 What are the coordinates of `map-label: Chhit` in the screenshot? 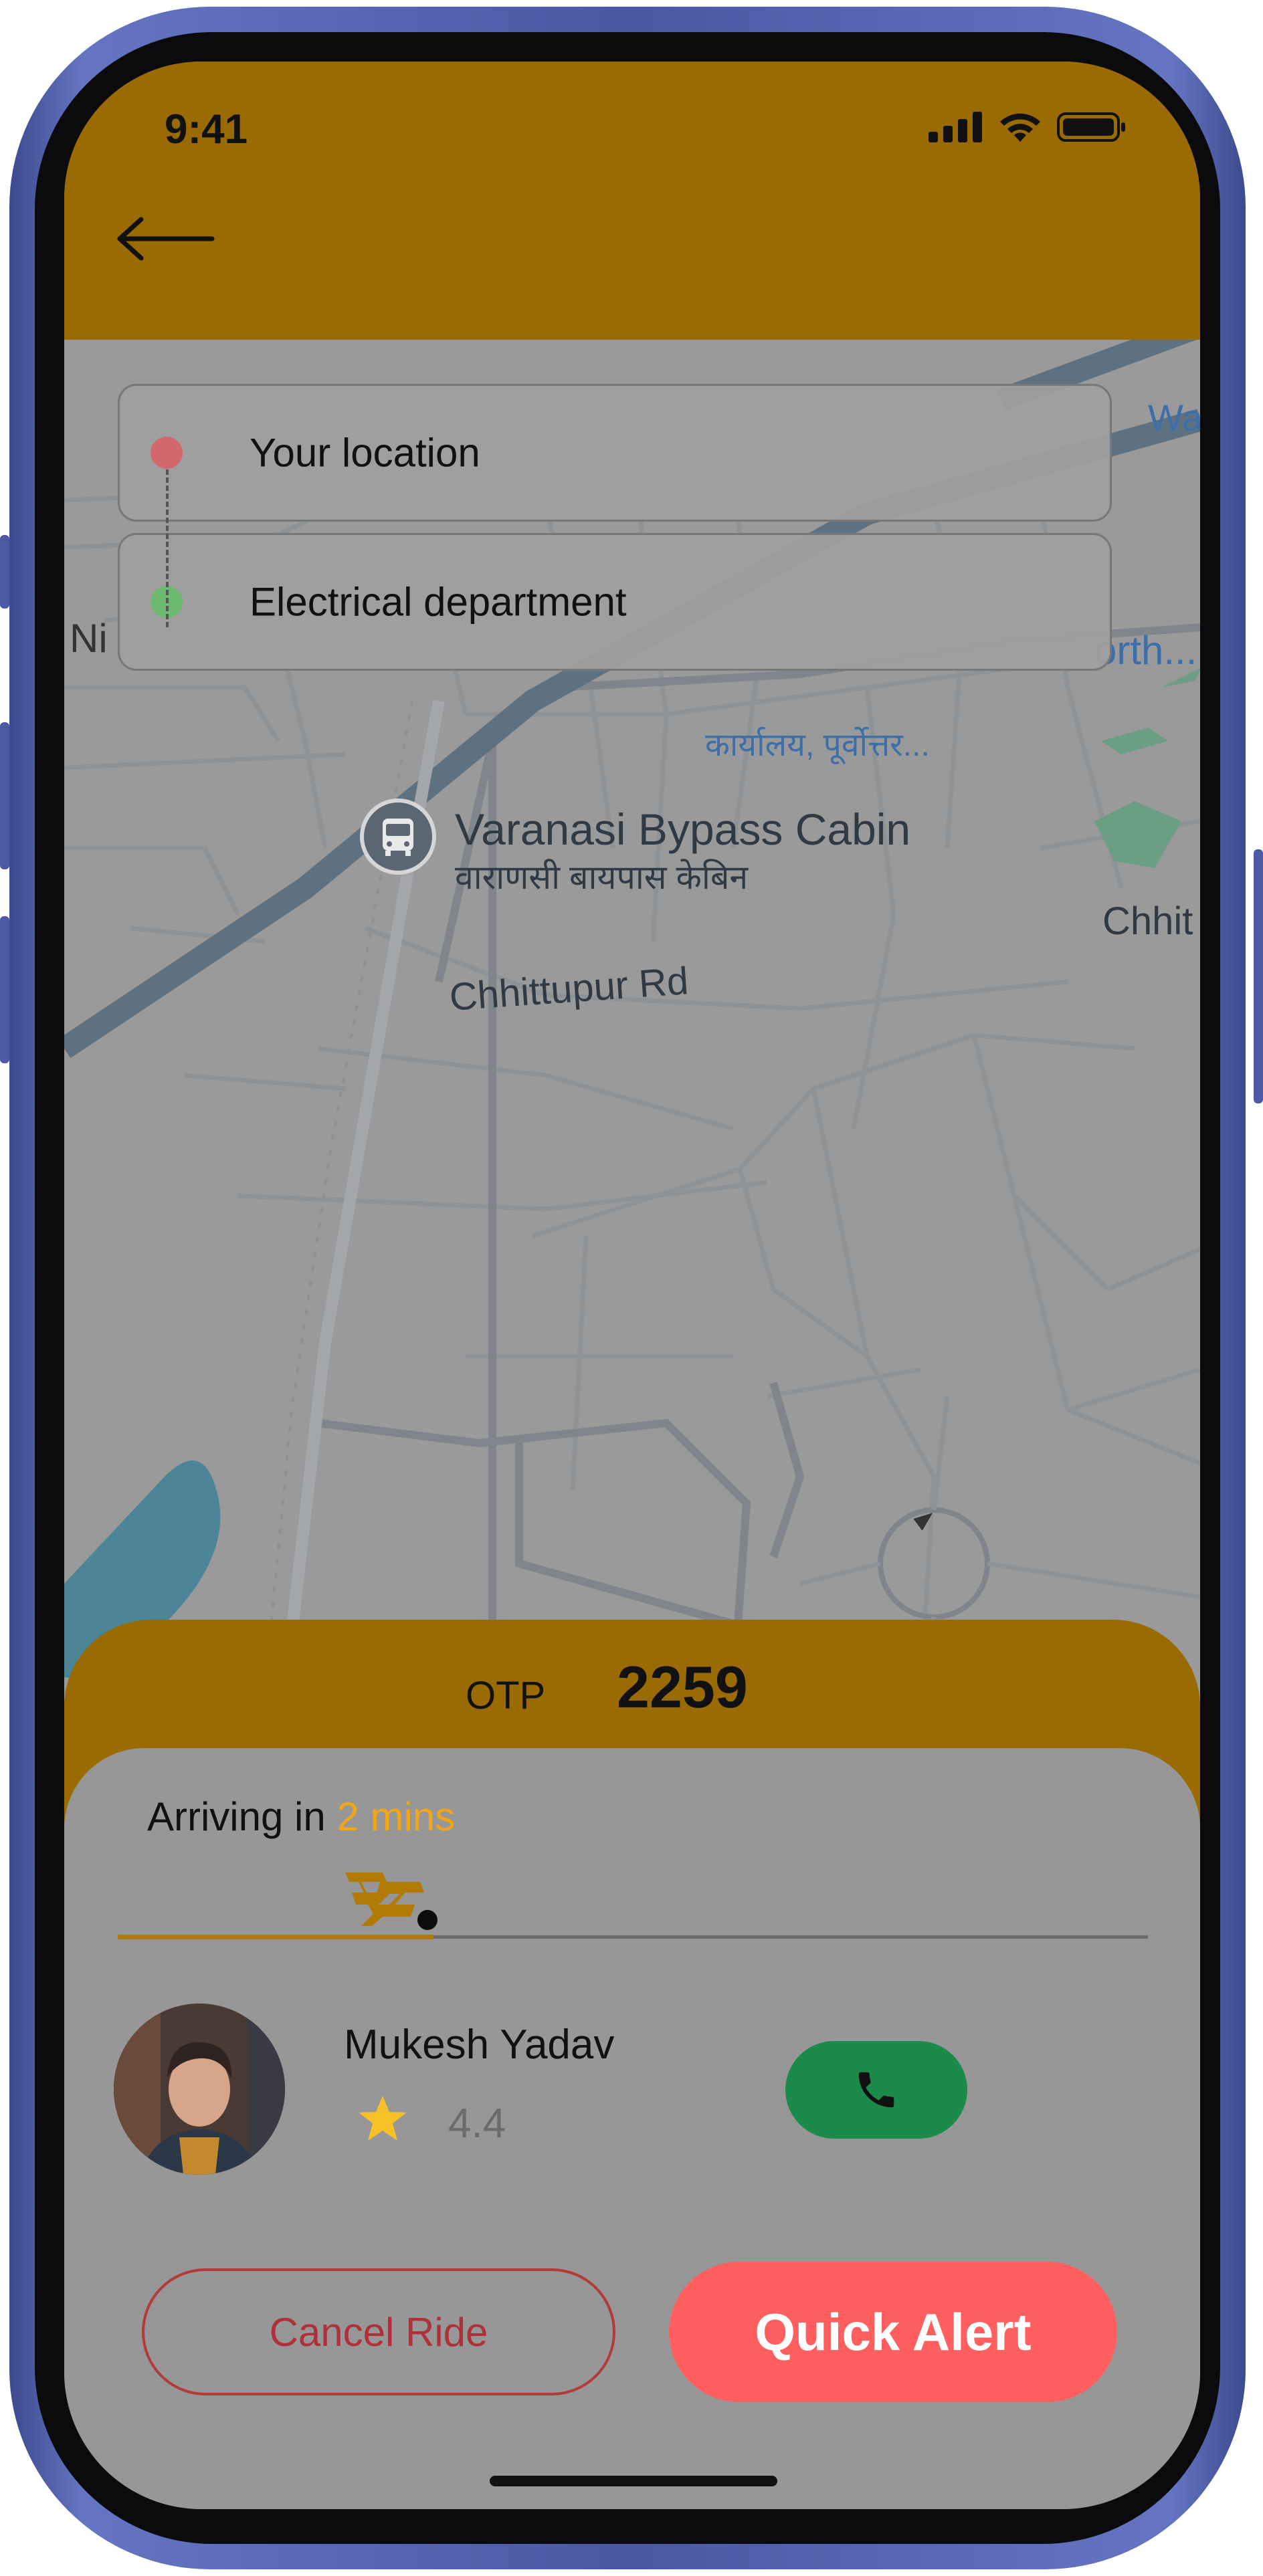 It's located at (1147, 921).